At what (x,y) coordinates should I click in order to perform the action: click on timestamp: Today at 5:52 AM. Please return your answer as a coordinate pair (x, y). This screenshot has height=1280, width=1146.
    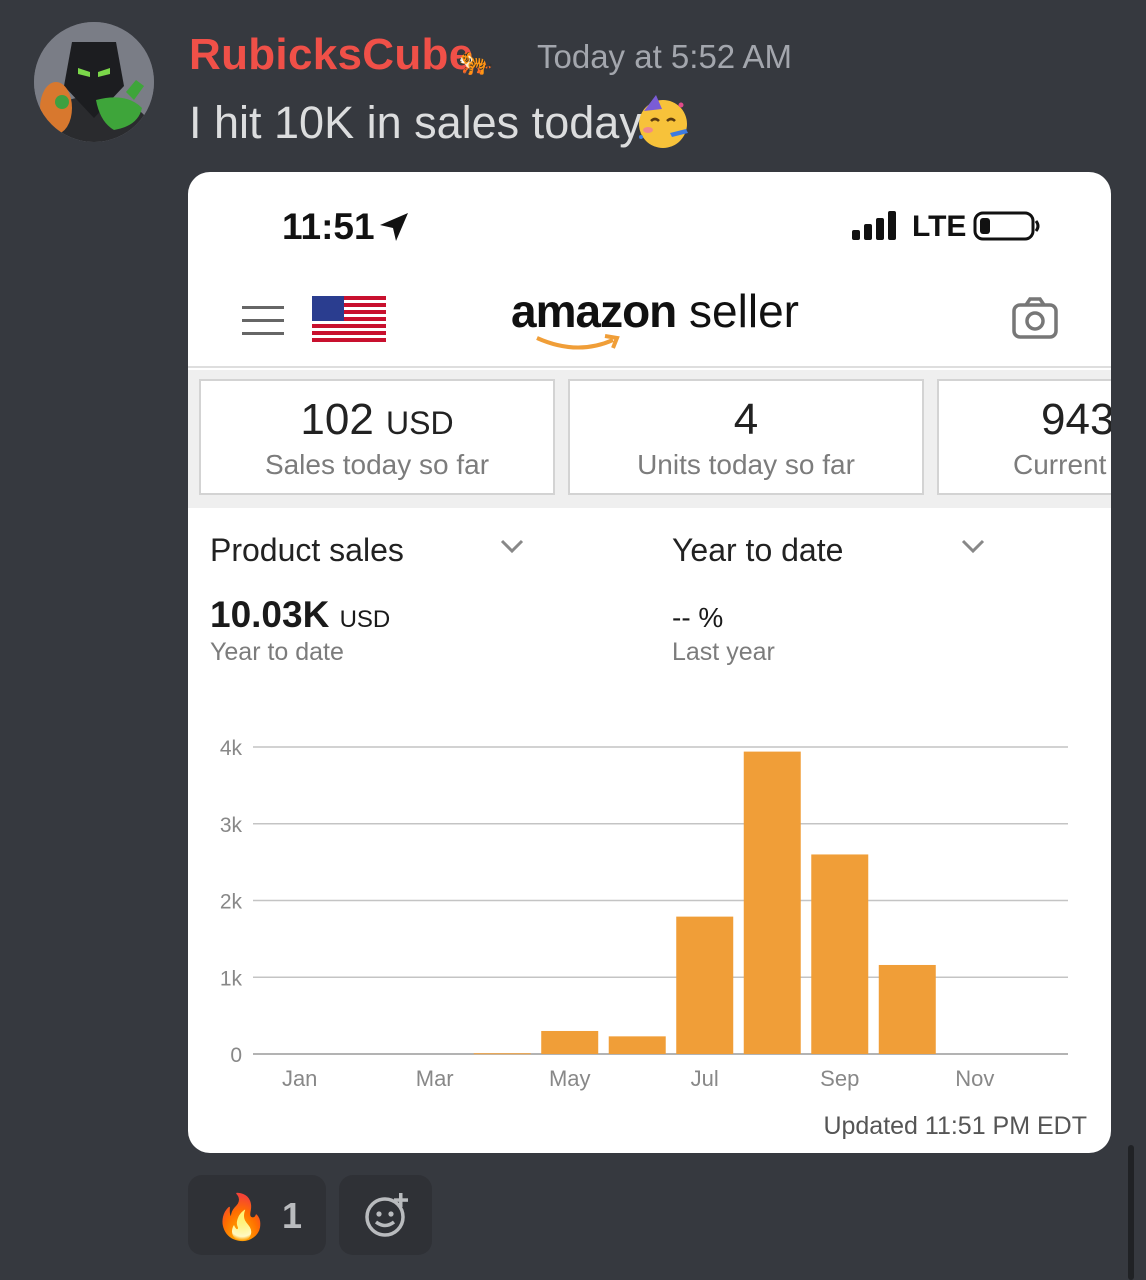
    Looking at the image, I should click on (664, 56).